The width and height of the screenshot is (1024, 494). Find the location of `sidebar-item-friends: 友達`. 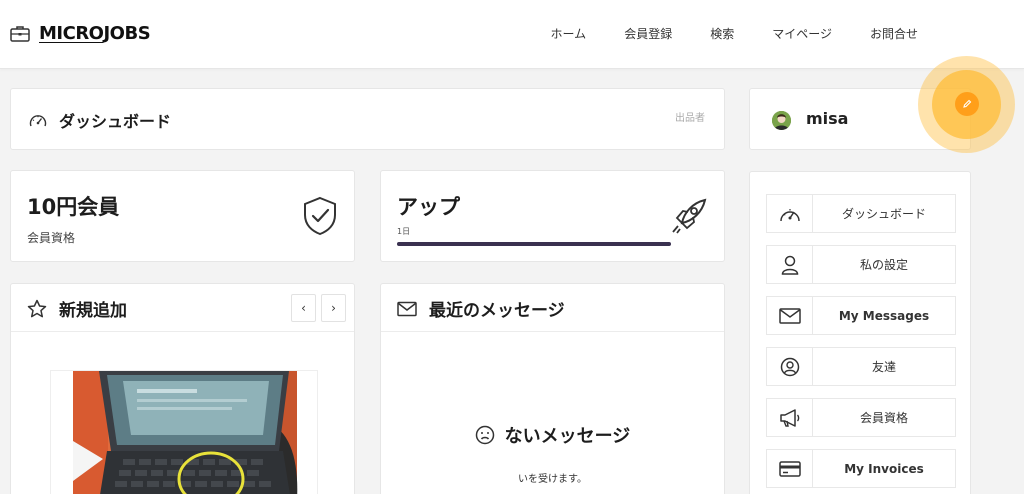

sidebar-item-friends: 友達 is located at coordinates (861, 366).